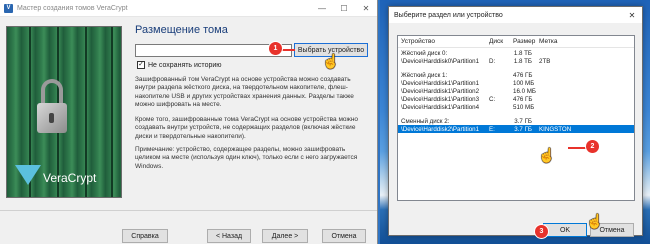 Image resolution: width=650 pixels, height=244 pixels. I want to click on device-row: \Device\Harddisk0\Partition1 D: 1.8 ТБ 2ТВ, so click(516, 62).